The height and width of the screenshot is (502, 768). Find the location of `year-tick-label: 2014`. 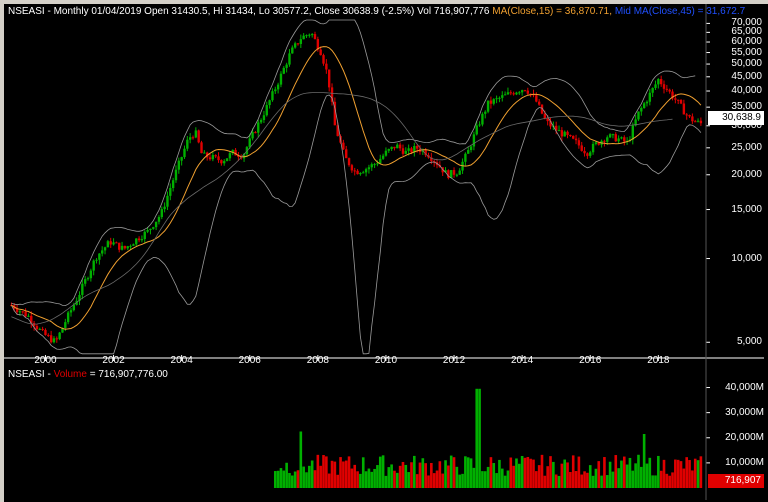

year-tick-label: 2014 is located at coordinates (522, 360).